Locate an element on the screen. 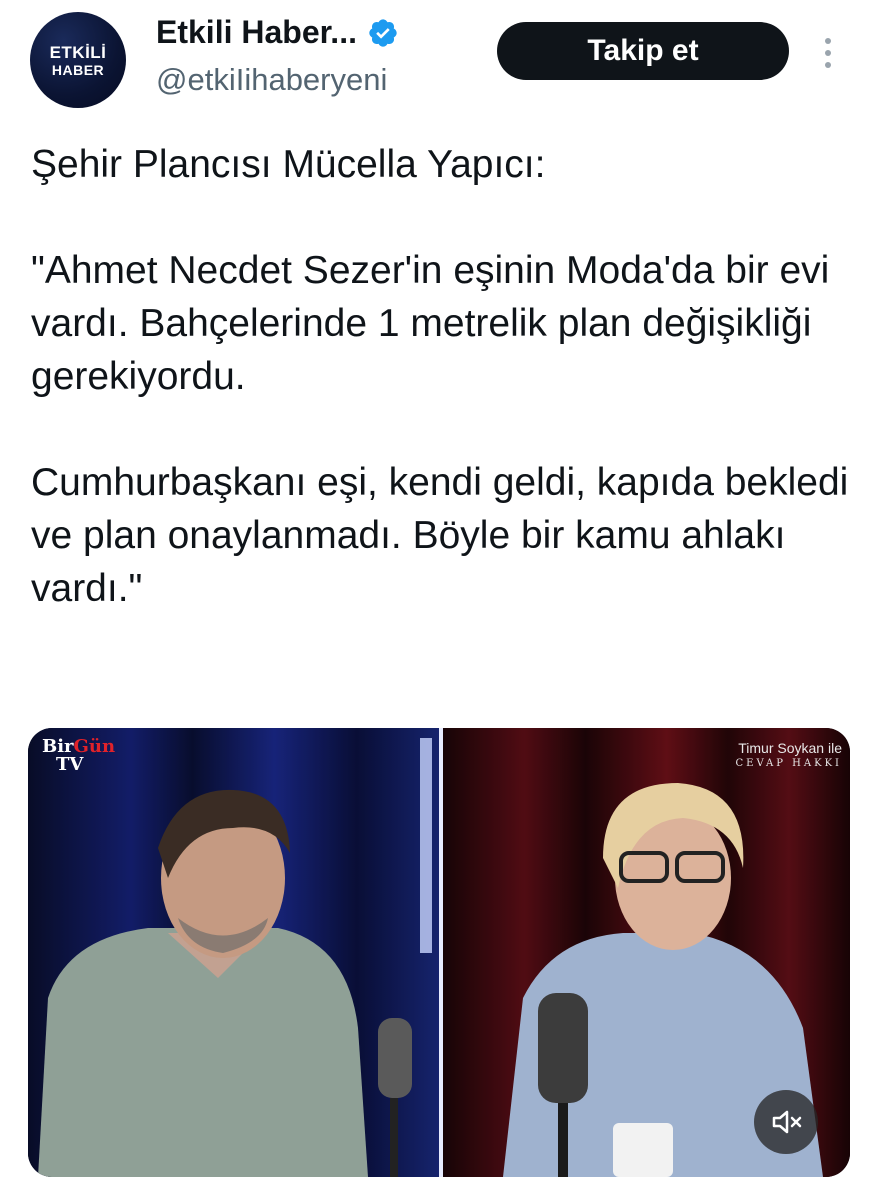 This screenshot has width=877, height=1200. logo-tv: TV is located at coordinates (70, 764).